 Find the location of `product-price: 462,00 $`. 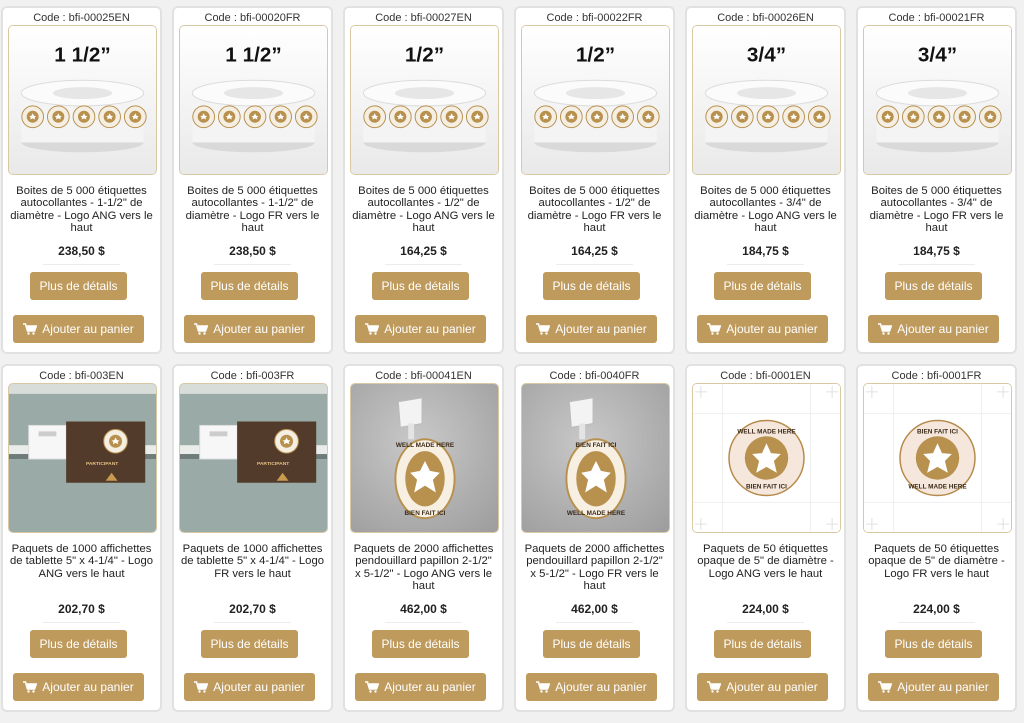

product-price: 462,00 $ is located at coordinates (594, 609).